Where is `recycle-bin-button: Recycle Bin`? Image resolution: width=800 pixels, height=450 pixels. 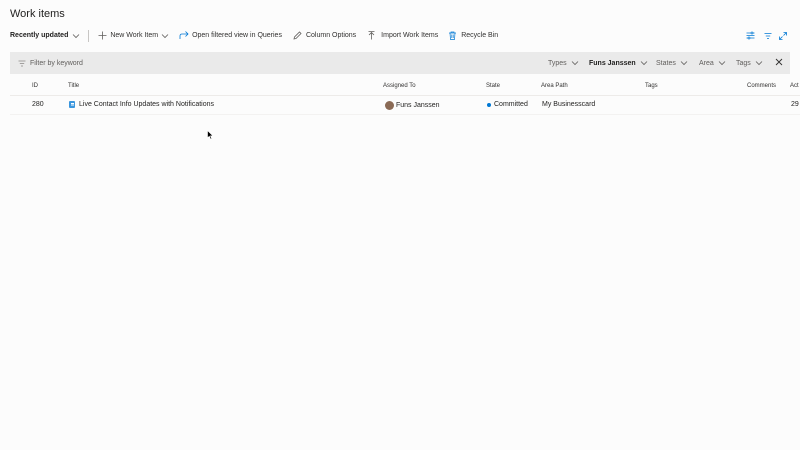
recycle-bin-button: Recycle Bin is located at coordinates (473, 35).